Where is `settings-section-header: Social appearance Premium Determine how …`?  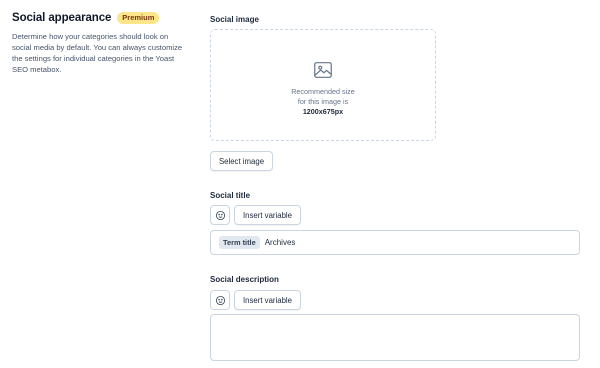
settings-section-header: Social appearance Premium Determine how … is located at coordinates (102, 43).